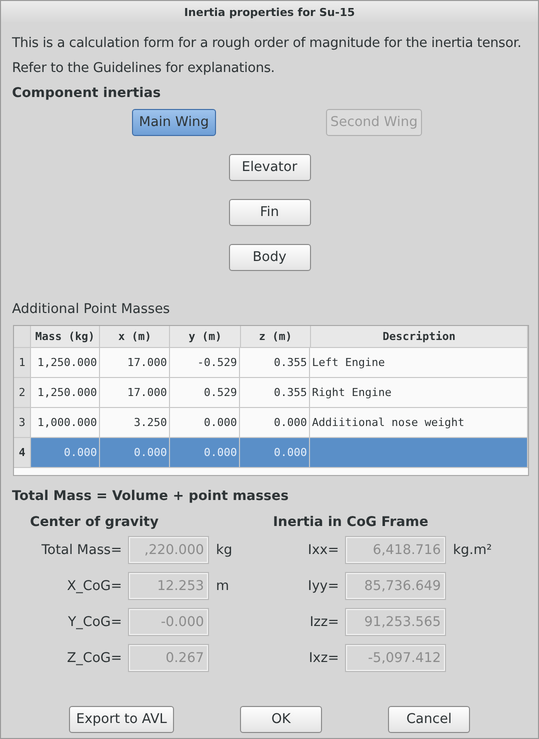 This screenshot has width=539, height=739. Describe the element at coordinates (65, 336) in the screenshot. I see `column-header: Mass (kg)` at that location.